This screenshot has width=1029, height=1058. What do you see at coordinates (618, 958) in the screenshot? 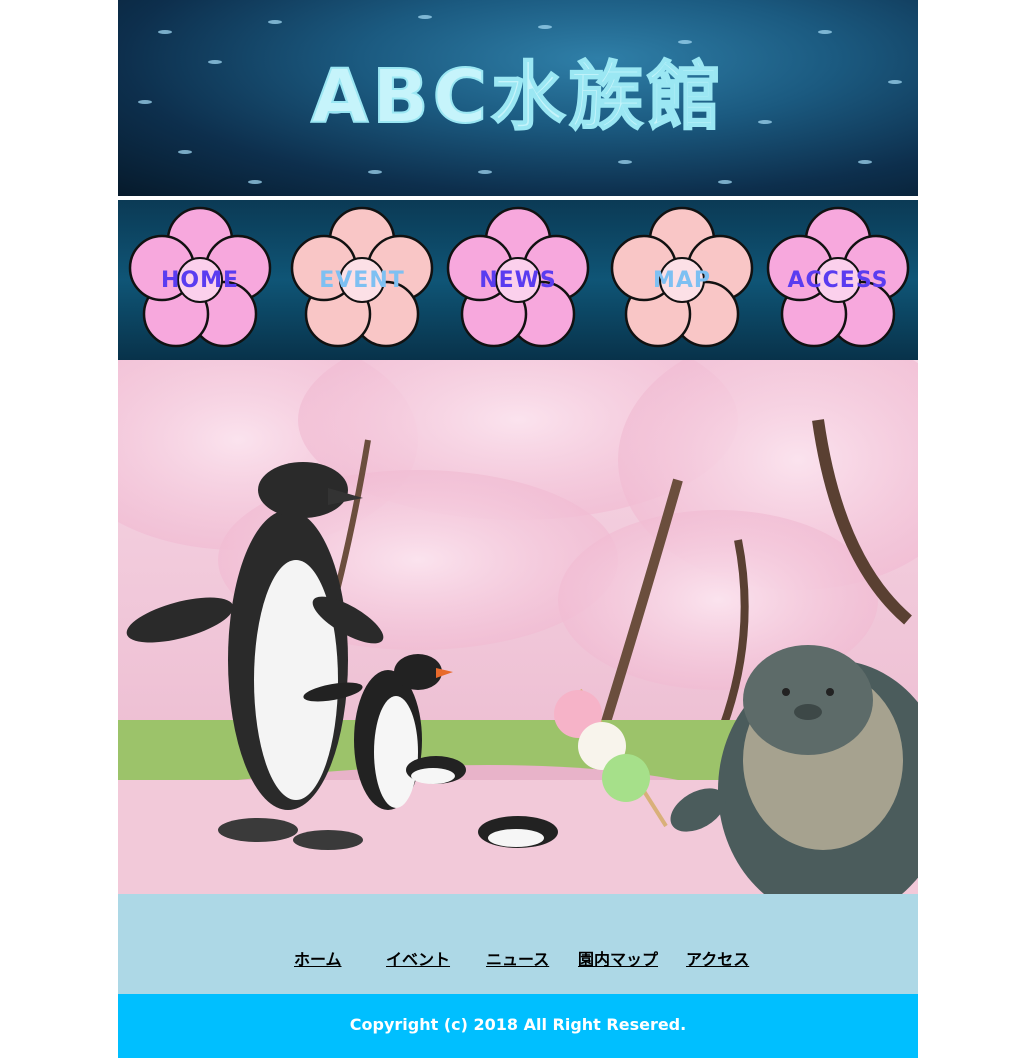
I see `footer-link-map: 園内マップ` at bounding box center [618, 958].